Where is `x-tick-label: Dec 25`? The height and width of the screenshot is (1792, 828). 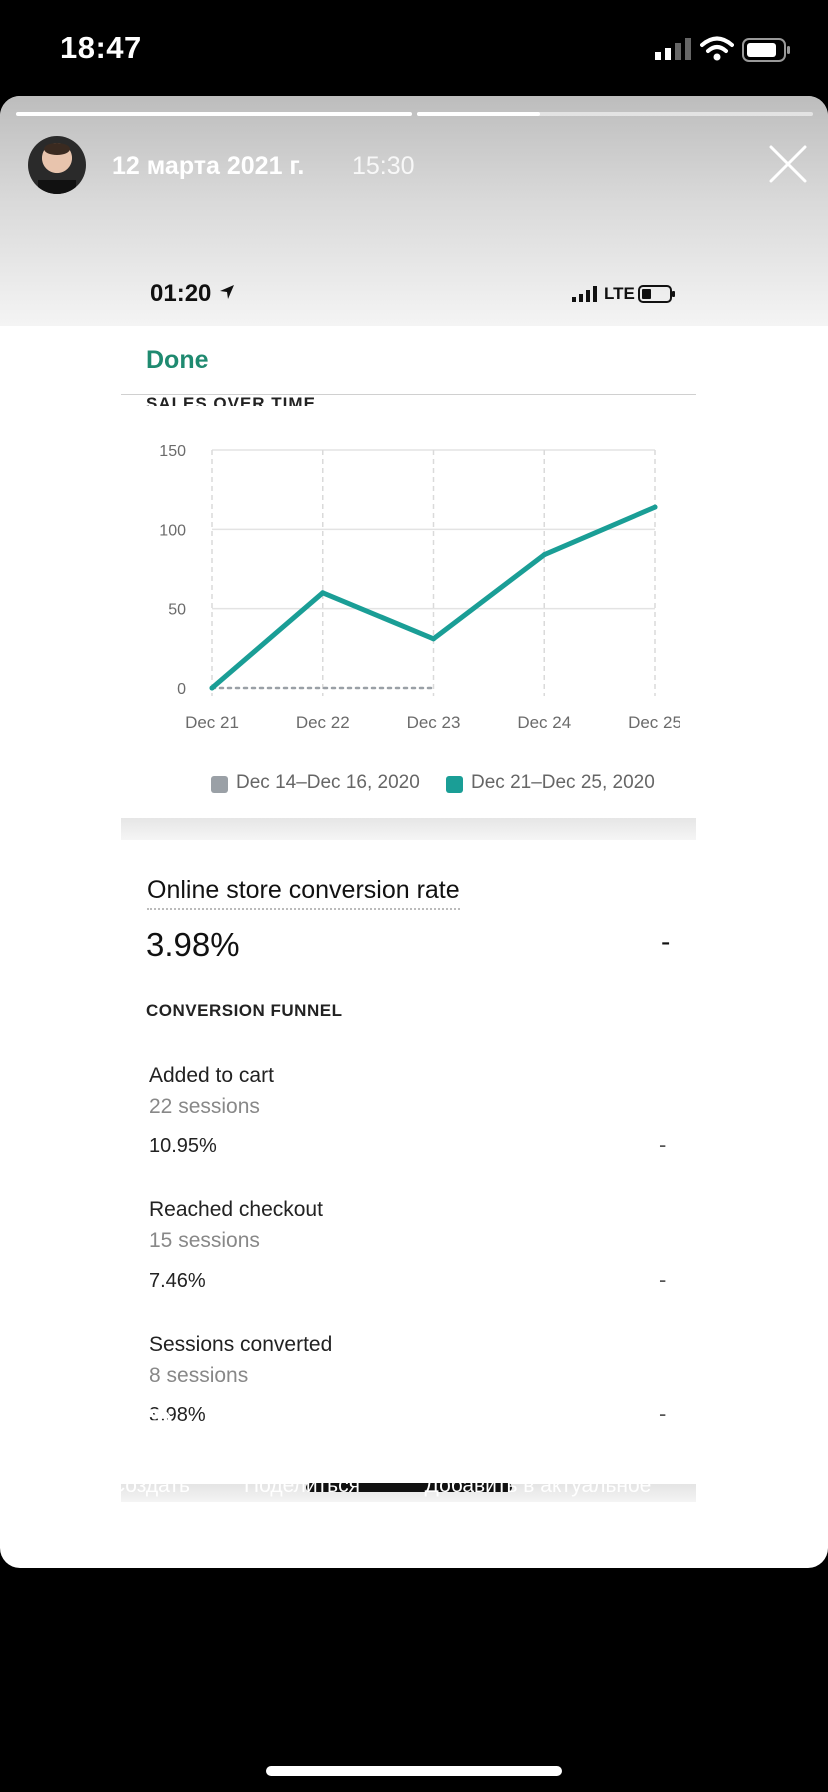 x-tick-label: Dec 25 is located at coordinates (654, 722).